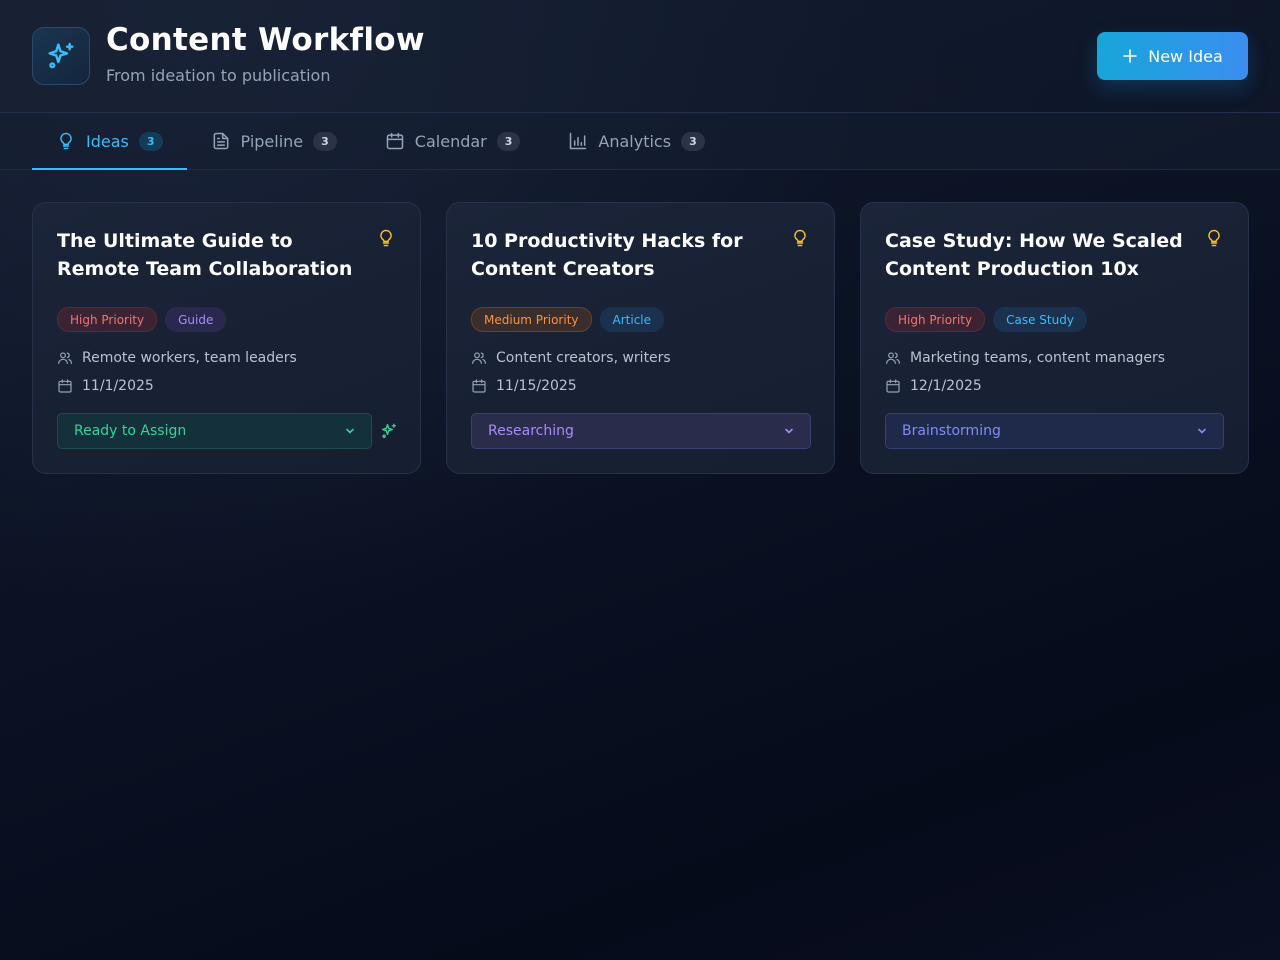 This screenshot has width=1280, height=960. I want to click on tab-analytics: Analytics 3, so click(636, 141).